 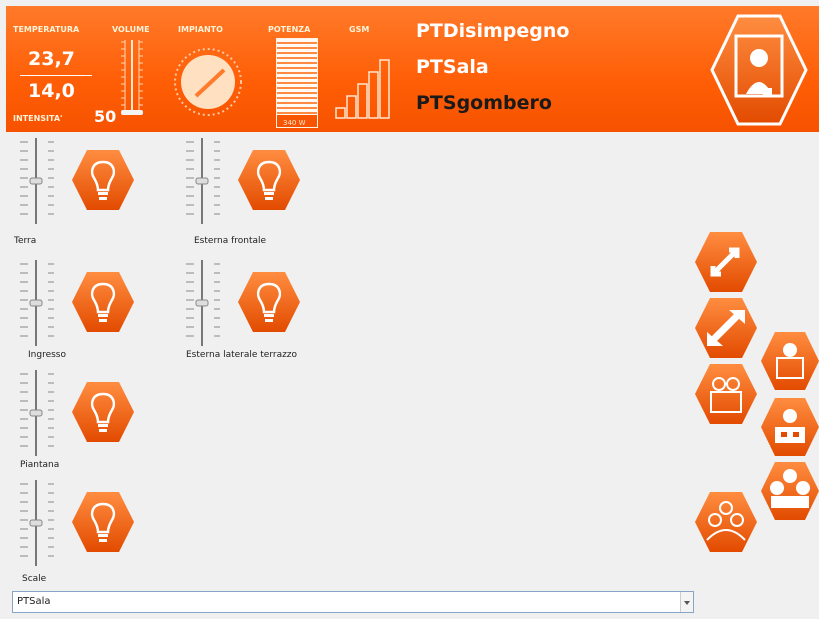 What do you see at coordinates (34, 601) in the screenshot?
I see `room-select-value: PTSala` at bounding box center [34, 601].